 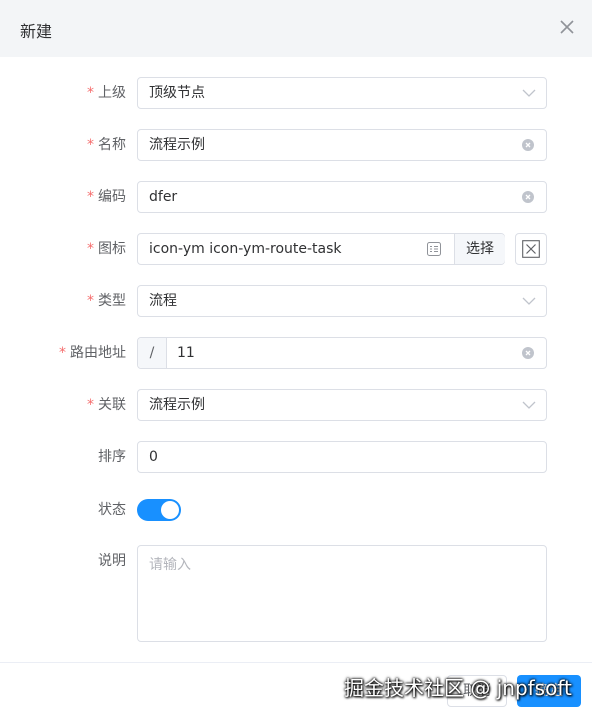 What do you see at coordinates (458, 688) in the screenshot?
I see `watermark: 掘金技术社区 @ jnpfsoft` at bounding box center [458, 688].